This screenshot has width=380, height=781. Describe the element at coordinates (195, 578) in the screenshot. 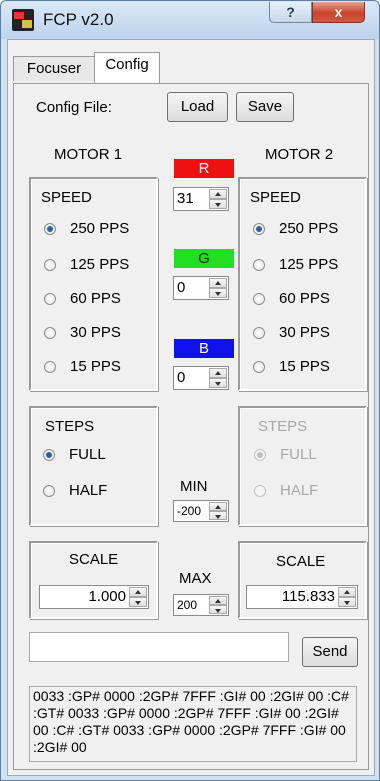

I see `max-label: MAX` at that location.